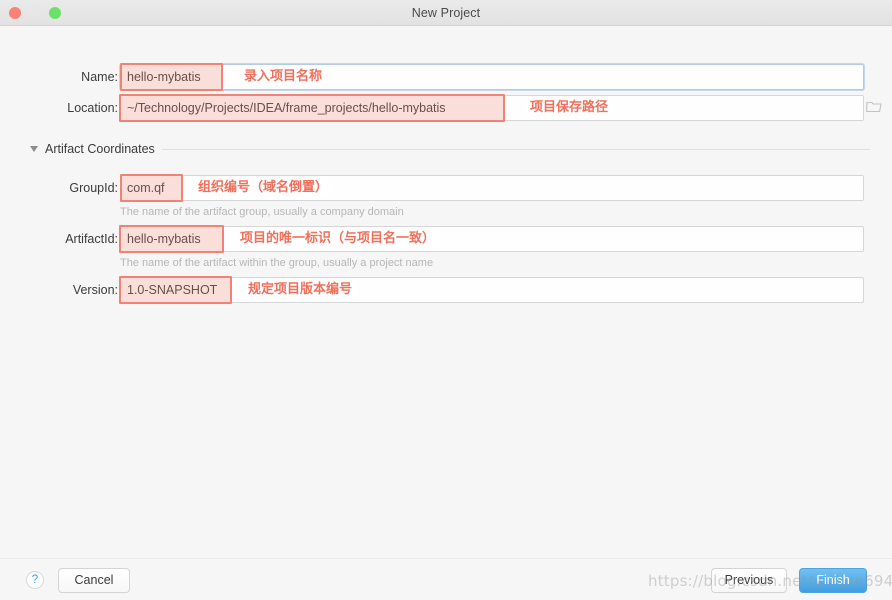 The image size is (892, 600). I want to click on name-row: Name: hello-mybatis, so click(446, 77).